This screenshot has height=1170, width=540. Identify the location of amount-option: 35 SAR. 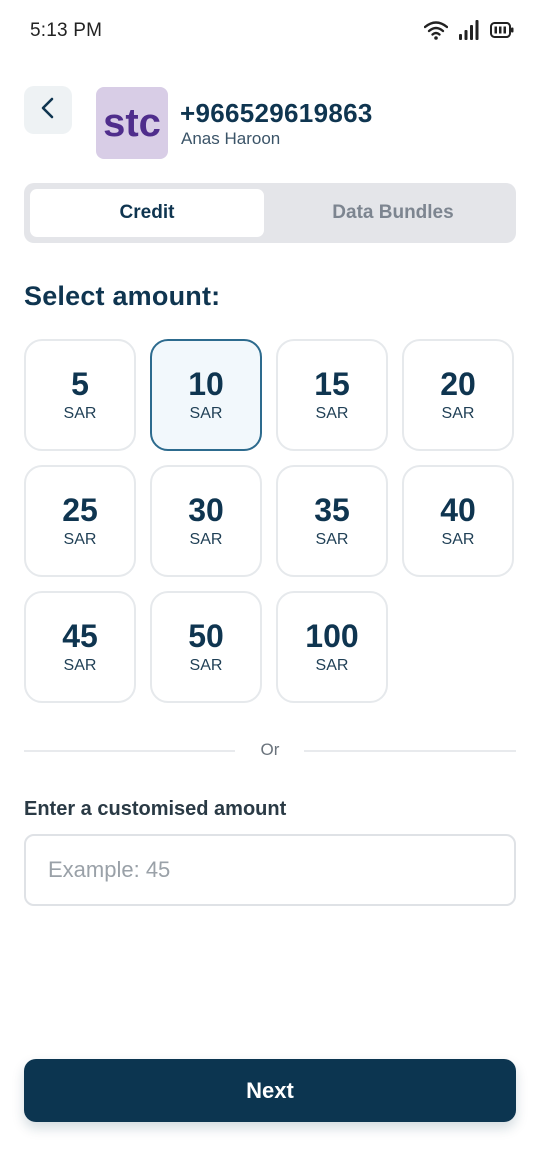
(332, 521).